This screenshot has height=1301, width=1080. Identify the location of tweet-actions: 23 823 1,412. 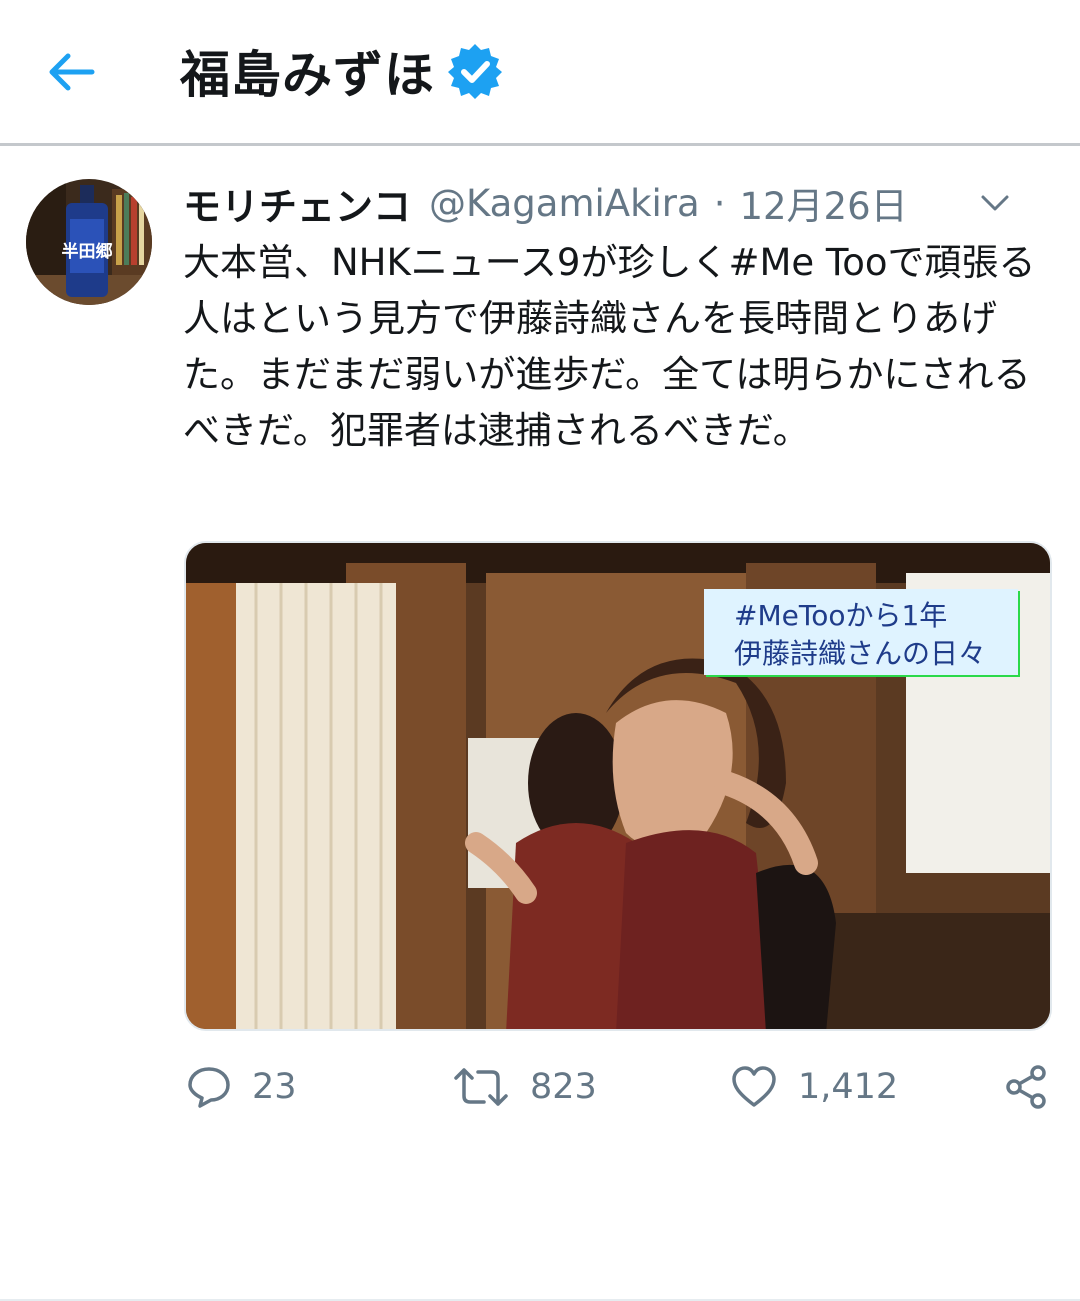
(540, 1087).